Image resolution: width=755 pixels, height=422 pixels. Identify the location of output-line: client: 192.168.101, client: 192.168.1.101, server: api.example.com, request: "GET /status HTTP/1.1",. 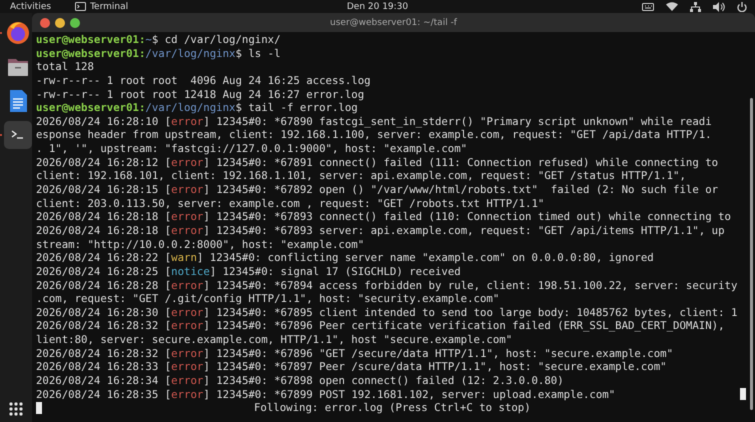
(361, 176).